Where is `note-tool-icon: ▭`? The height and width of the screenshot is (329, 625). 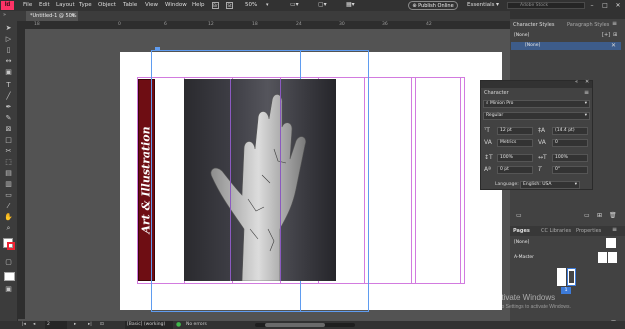 note-tool-icon: ▭ is located at coordinates (8, 195).